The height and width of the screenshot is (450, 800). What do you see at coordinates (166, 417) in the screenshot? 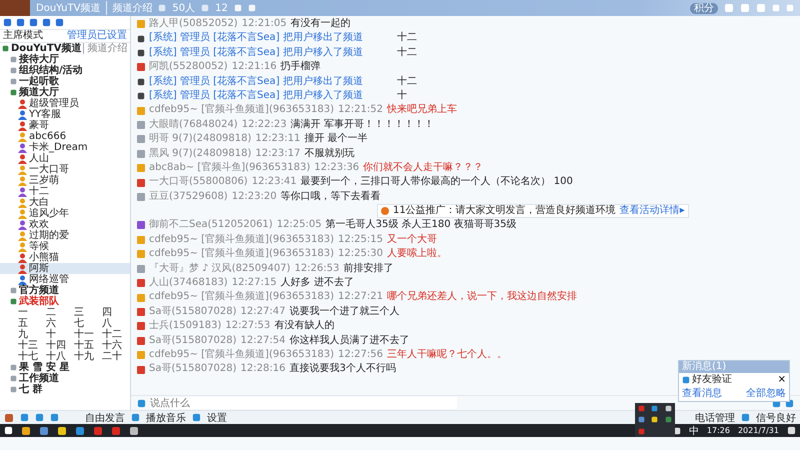
I see `music-button: 播放音乐` at bounding box center [166, 417].